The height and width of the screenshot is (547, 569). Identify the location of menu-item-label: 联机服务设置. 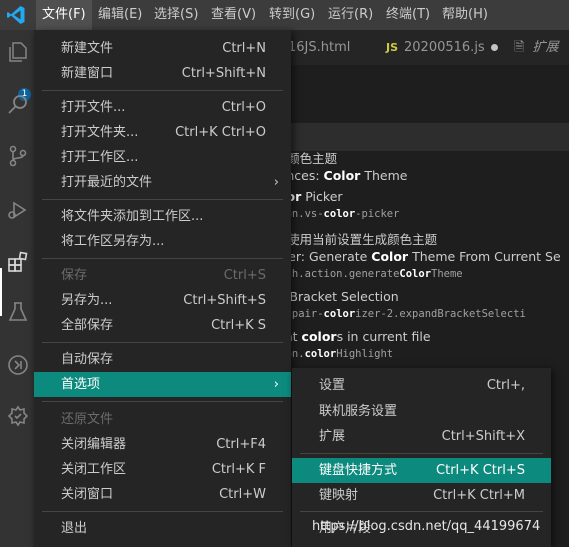
(358, 411).